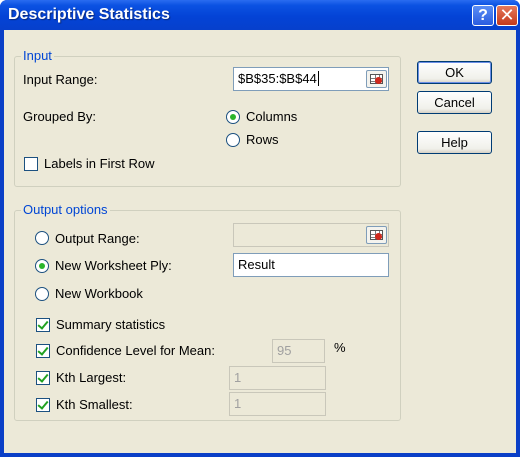  I want to click on grouped-by-label: Grouped By:, so click(59, 116).